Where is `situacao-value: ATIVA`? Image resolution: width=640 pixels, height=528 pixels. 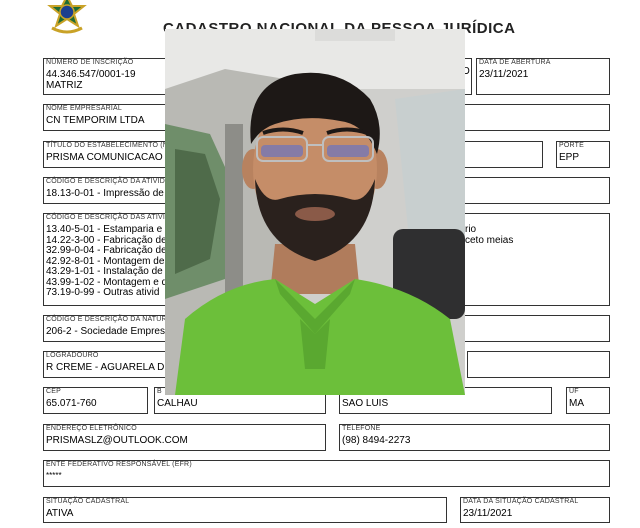 situacao-value: ATIVA is located at coordinates (60, 513).